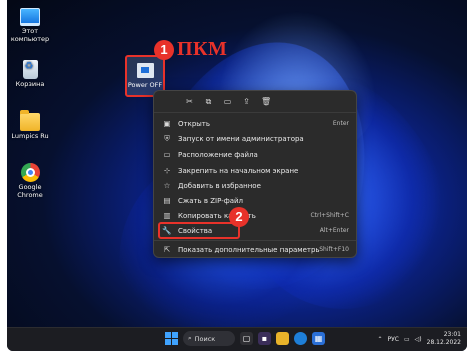  Describe the element at coordinates (189, 101) in the screenshot. I see `cut-icon: ✂` at that location.